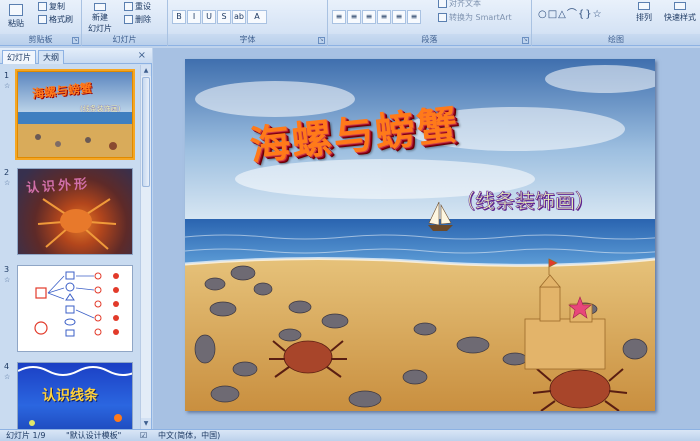 The image size is (700, 441). Describe the element at coordinates (459, 4) in the screenshot. I see `text-direction-button: 对齐文本` at that location.